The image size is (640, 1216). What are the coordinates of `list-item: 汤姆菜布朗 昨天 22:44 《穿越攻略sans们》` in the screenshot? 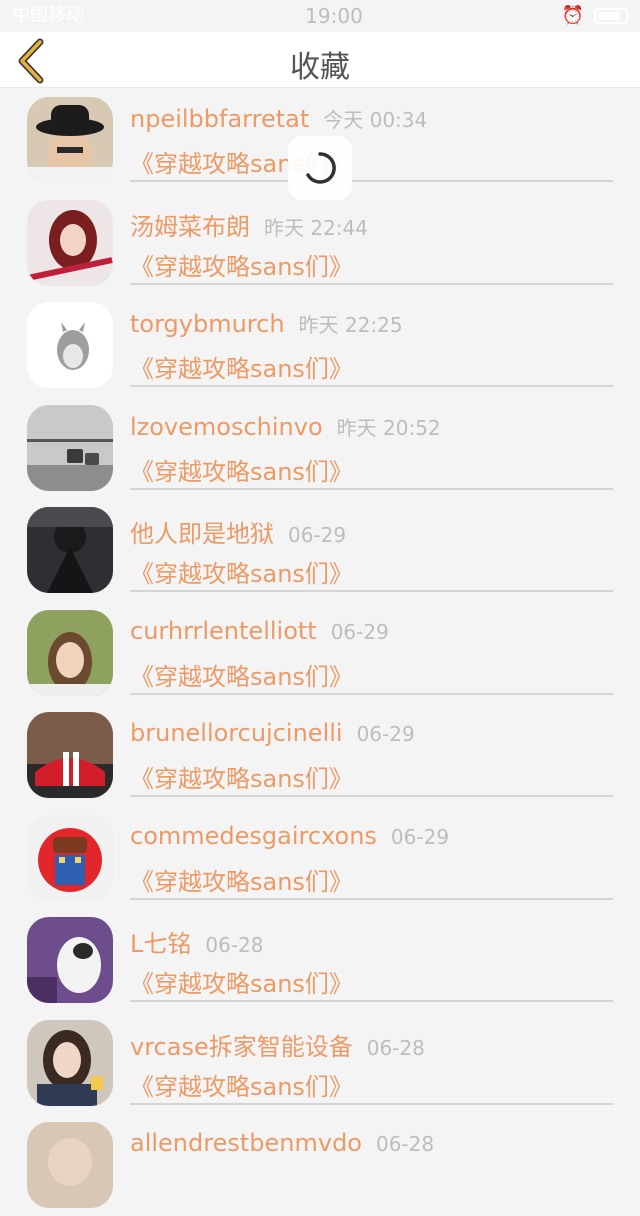 It's located at (320, 242).